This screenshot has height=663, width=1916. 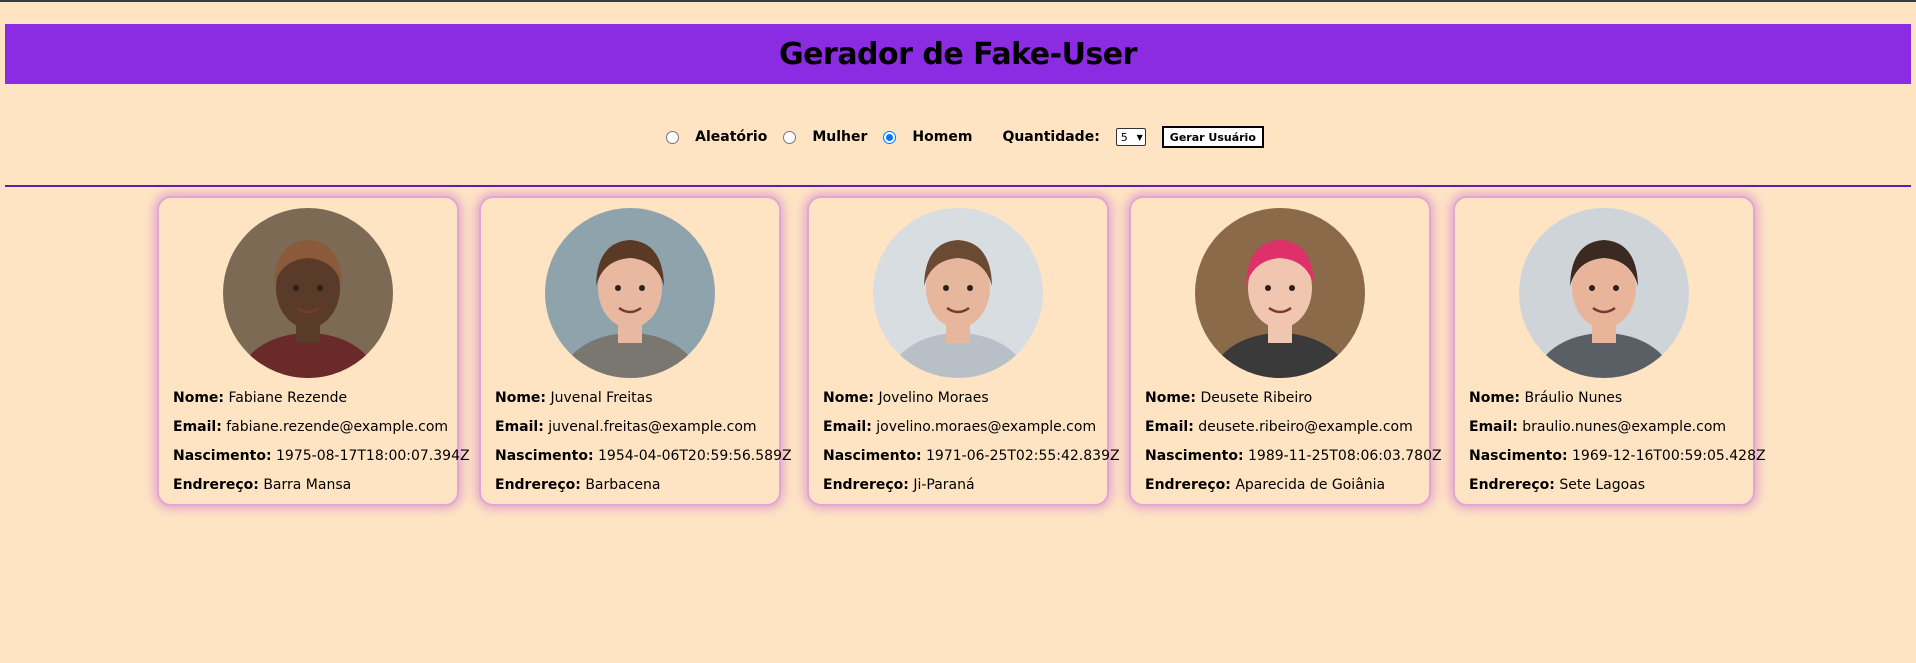 I want to click on radio-mulher, so click(x=790, y=137).